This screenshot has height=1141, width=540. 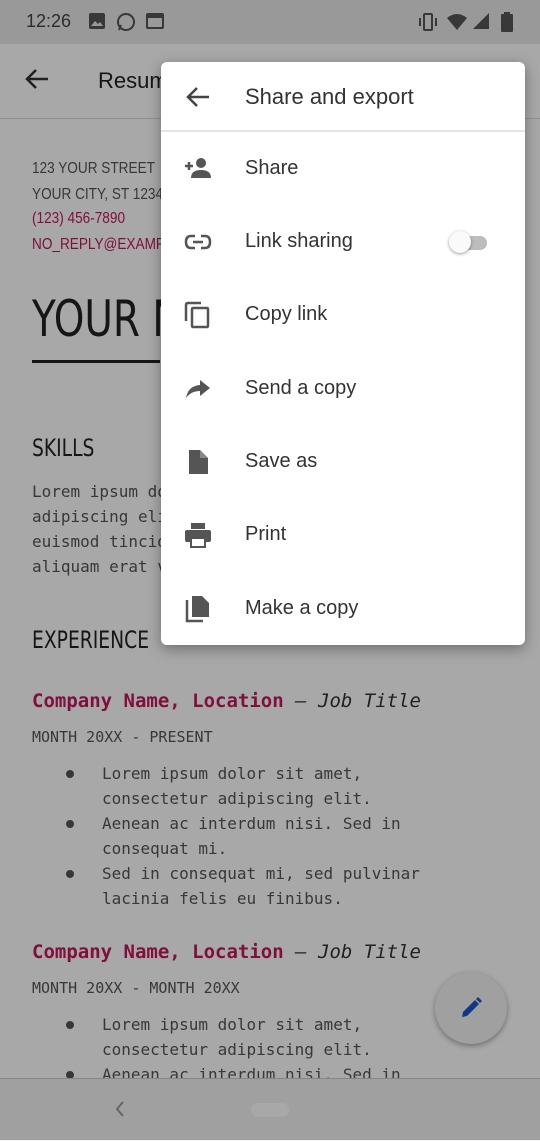 I want to click on menu-item-link-sharing: Link sharing, so click(x=343, y=241).